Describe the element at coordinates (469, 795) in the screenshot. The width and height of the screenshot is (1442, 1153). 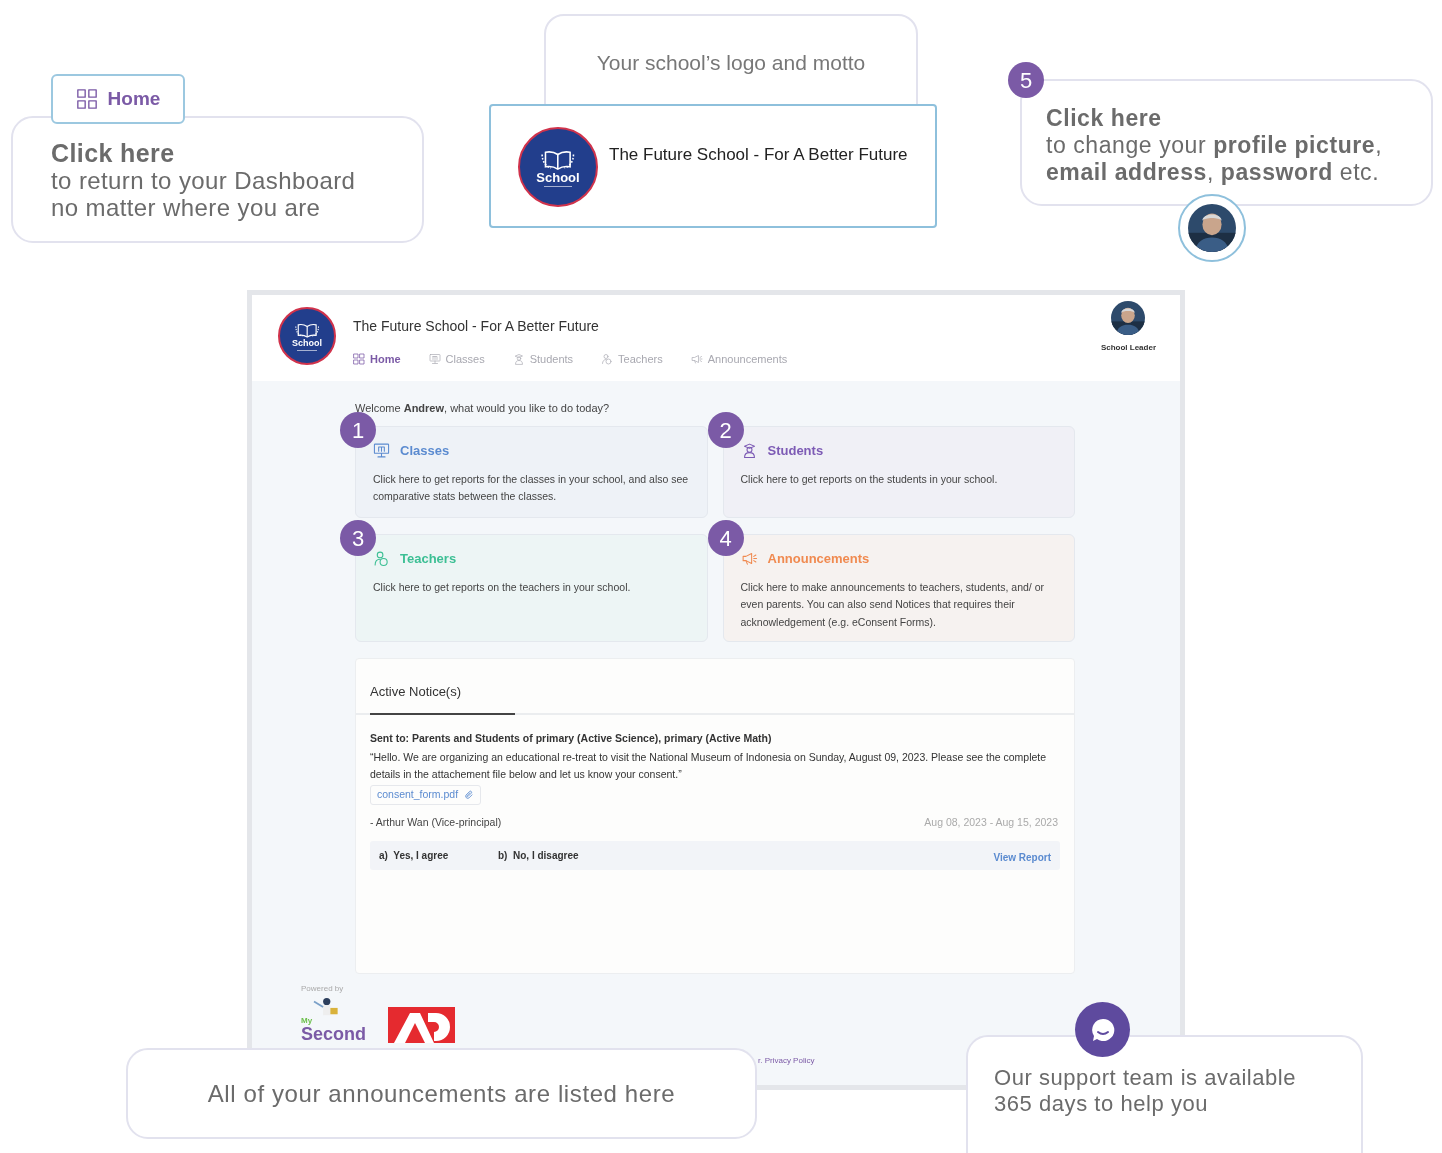
I see `paperclip-icon` at that location.